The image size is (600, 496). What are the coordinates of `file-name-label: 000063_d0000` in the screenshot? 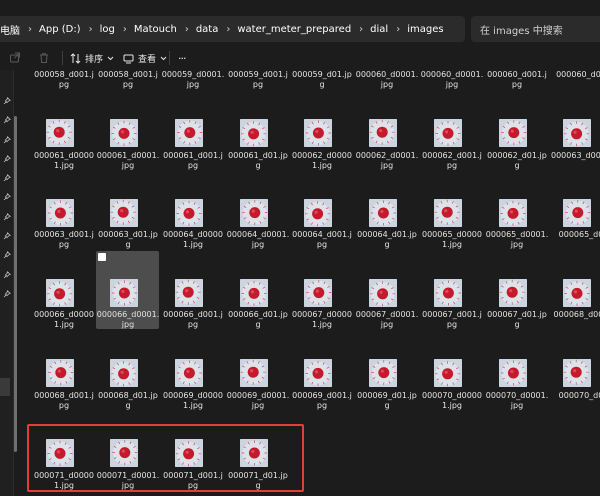 It's located at (574, 156).